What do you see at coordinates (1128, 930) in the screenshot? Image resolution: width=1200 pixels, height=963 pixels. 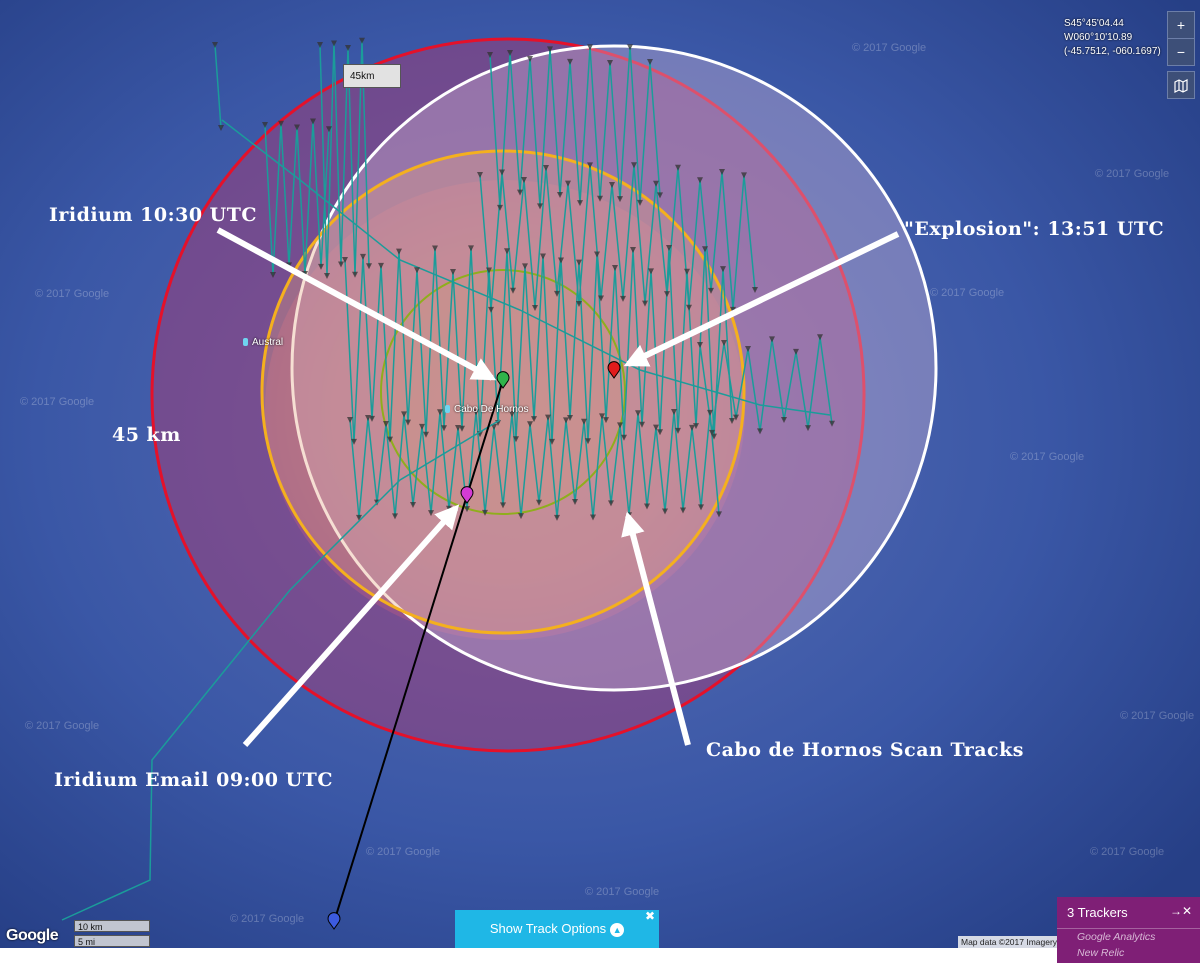 I see `trackers-panel: 3 Trackers →✕ Google Analytics New Relic` at bounding box center [1128, 930].